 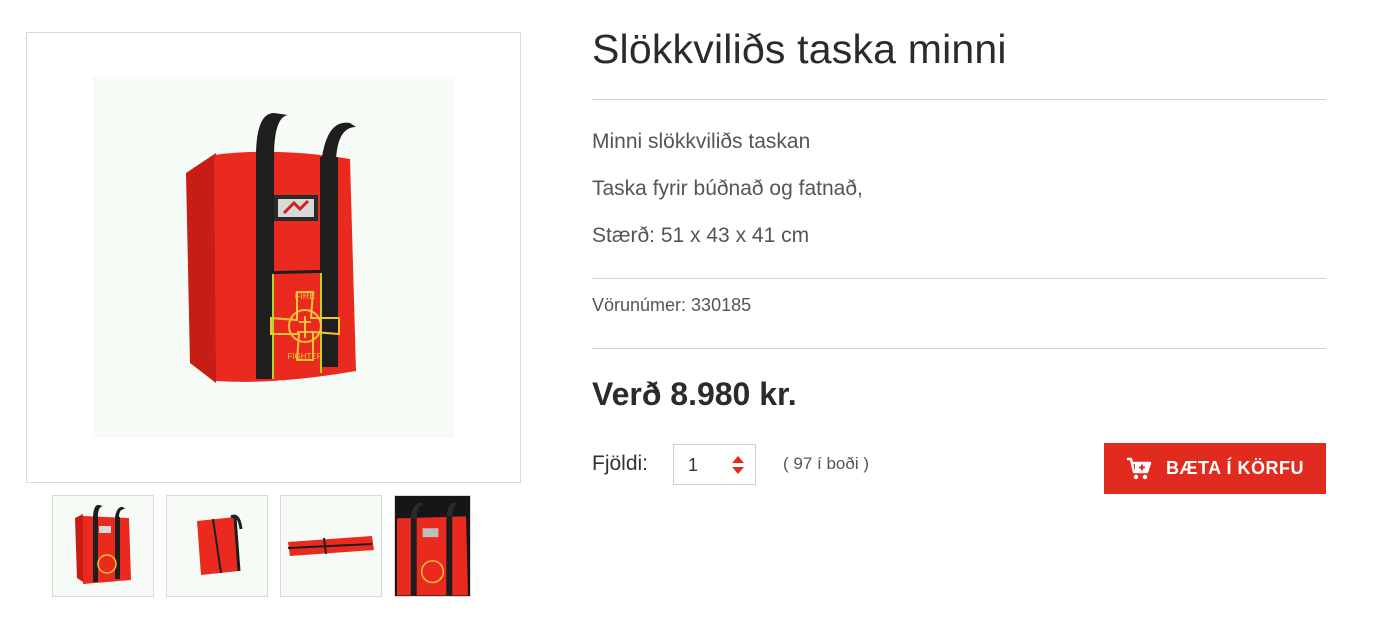 I want to click on product-description-line-1: Minni slökkviliðs taskan, so click(x=701, y=141).